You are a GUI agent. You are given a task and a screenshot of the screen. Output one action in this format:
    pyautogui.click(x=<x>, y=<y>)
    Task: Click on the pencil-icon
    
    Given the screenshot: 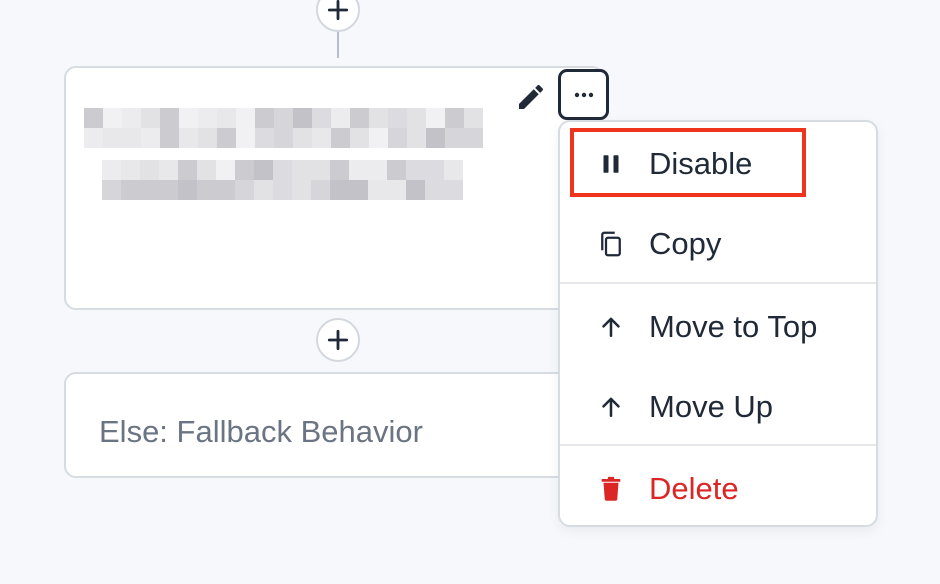 What is the action you would take?
    pyautogui.click(x=531, y=96)
    